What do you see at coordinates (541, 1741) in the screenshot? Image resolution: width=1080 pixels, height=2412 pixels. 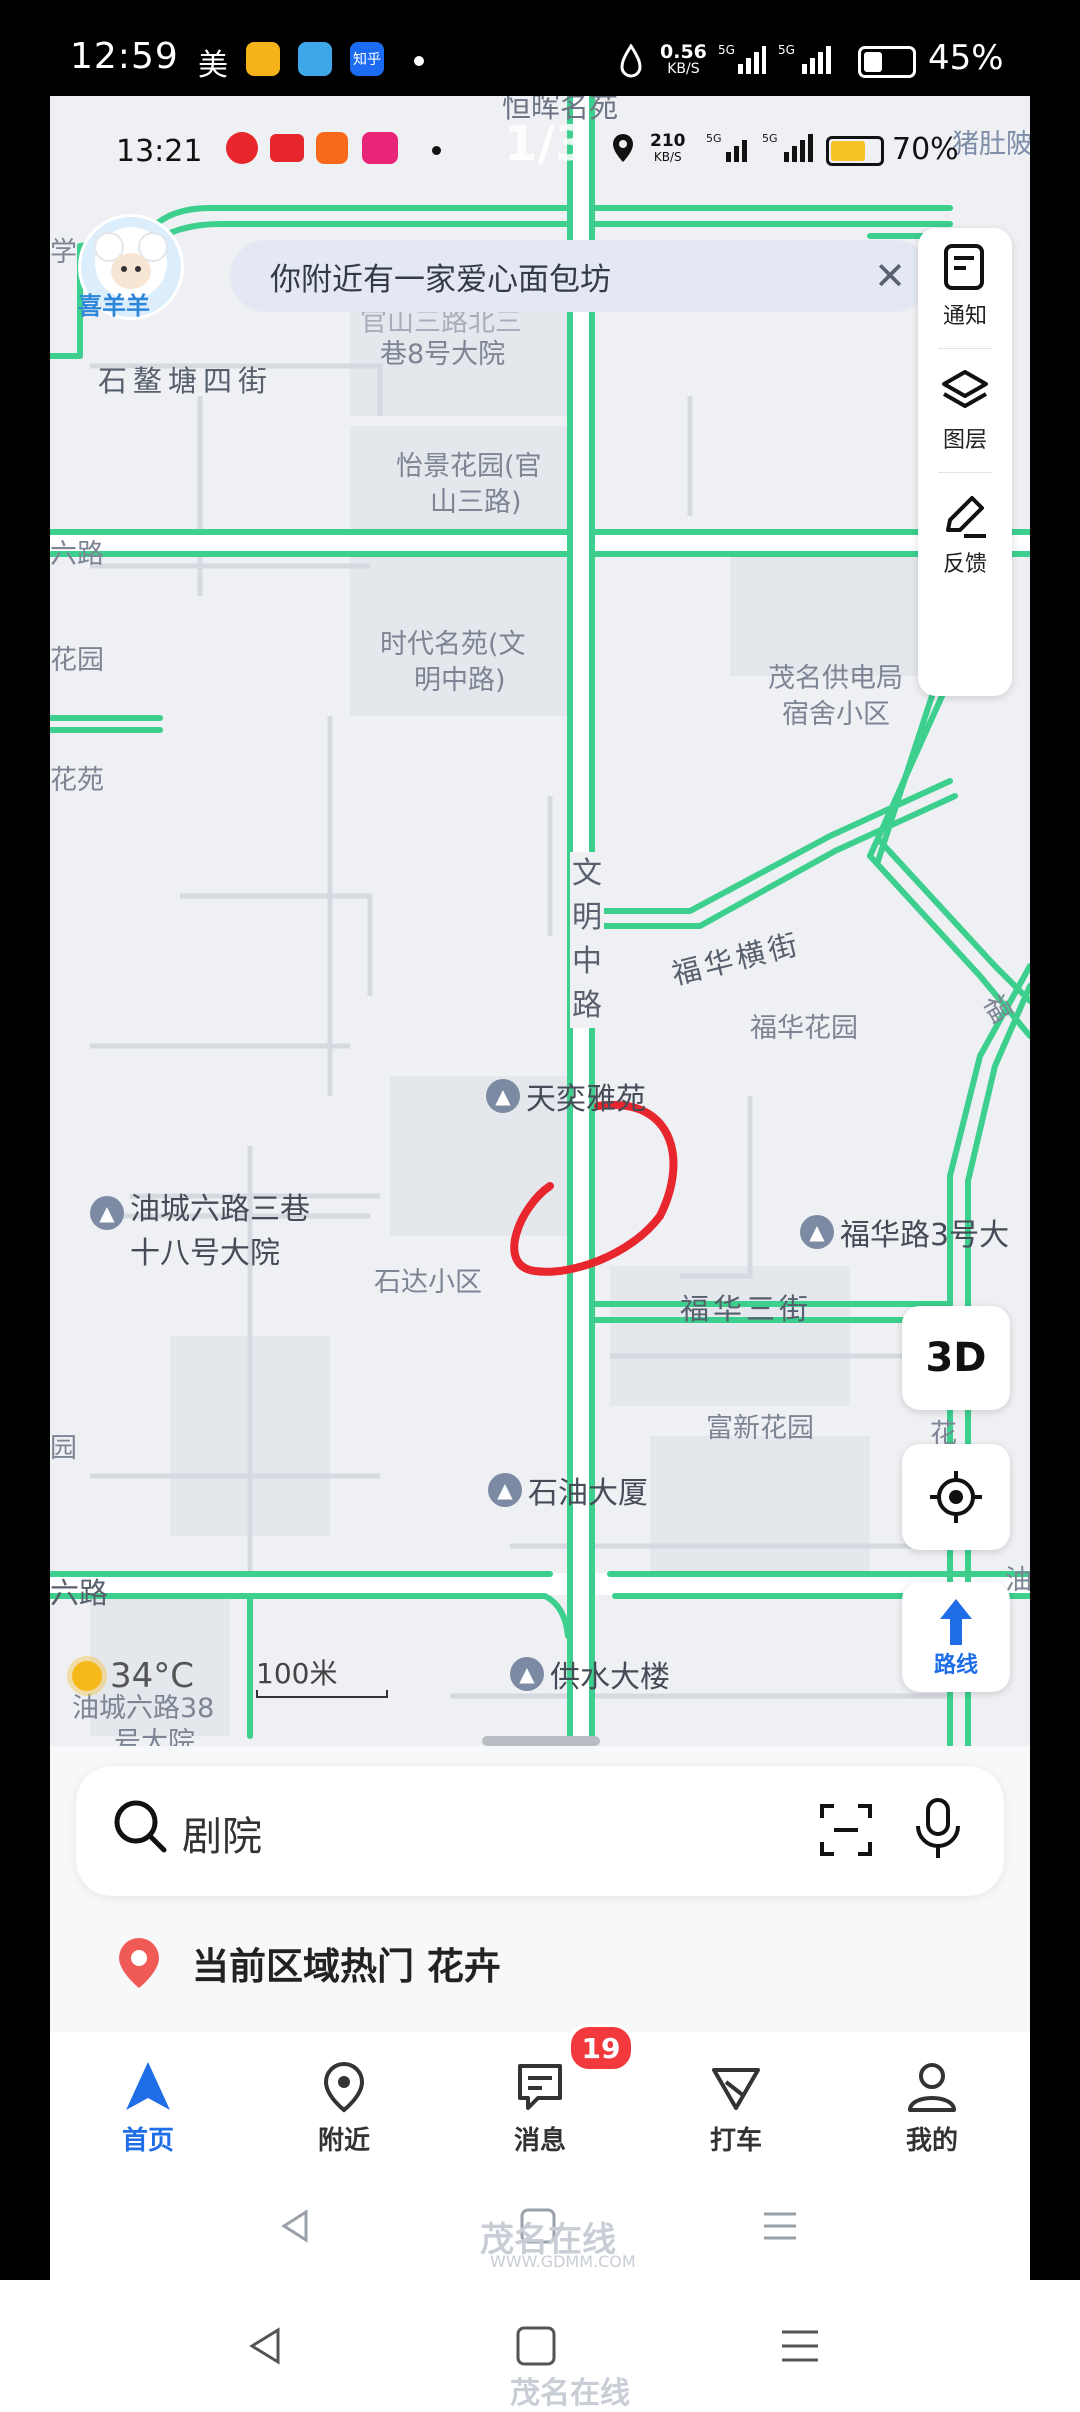 I see `sheet-drag-handle` at bounding box center [541, 1741].